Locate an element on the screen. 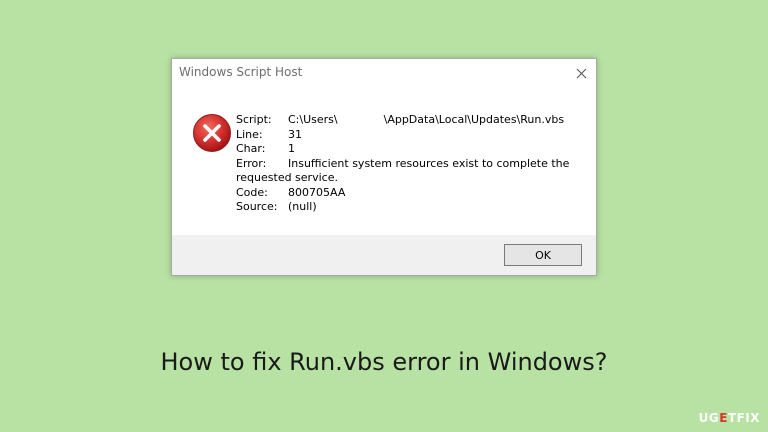  ok-button: OK is located at coordinates (543, 255).